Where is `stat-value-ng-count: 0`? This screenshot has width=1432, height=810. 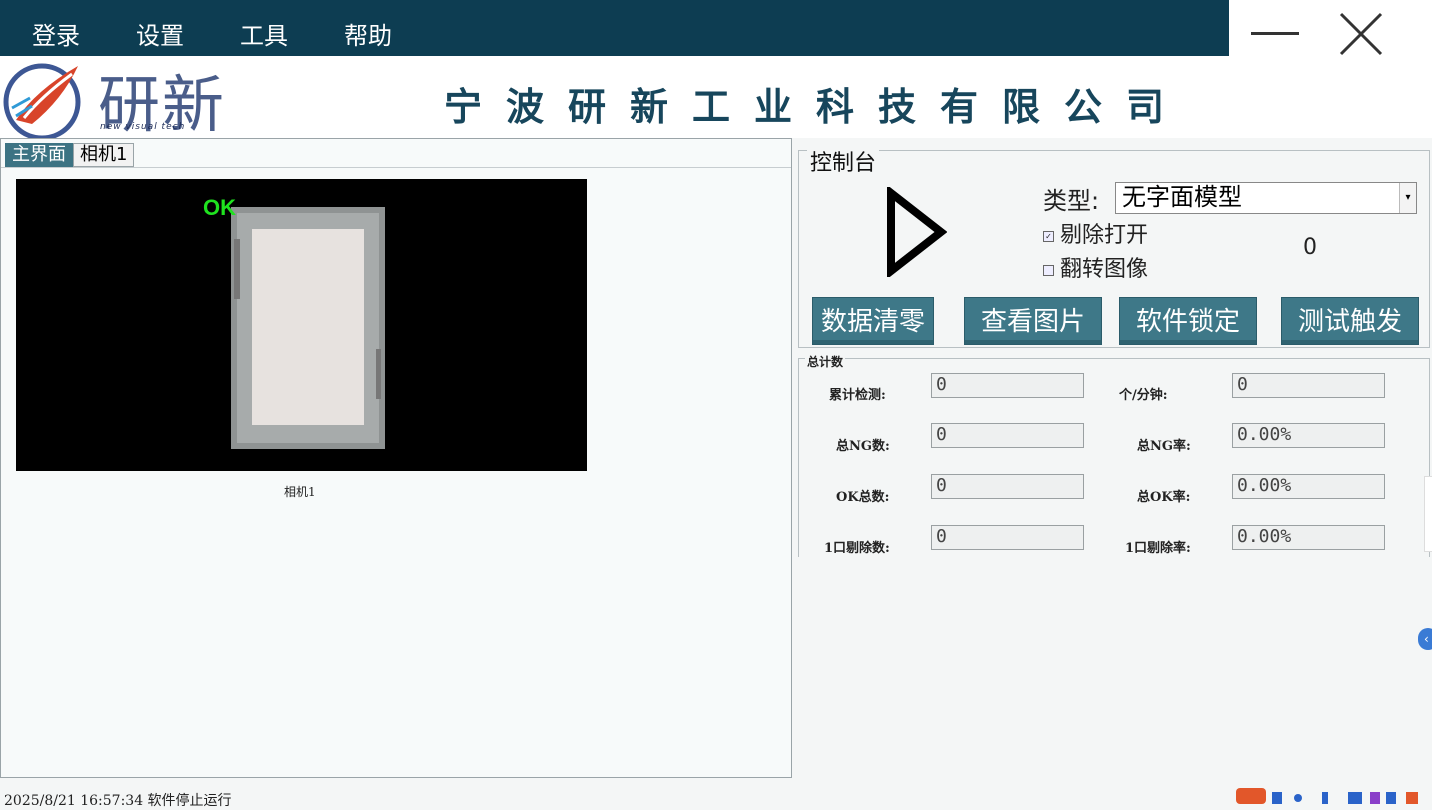
stat-value-ng-count: 0 is located at coordinates (1007, 435).